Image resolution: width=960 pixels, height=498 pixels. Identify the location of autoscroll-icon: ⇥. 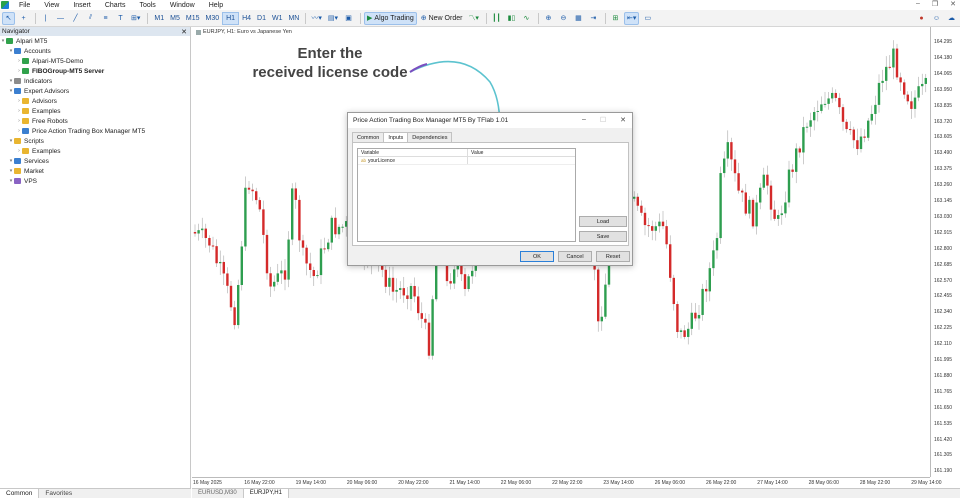
(593, 18).